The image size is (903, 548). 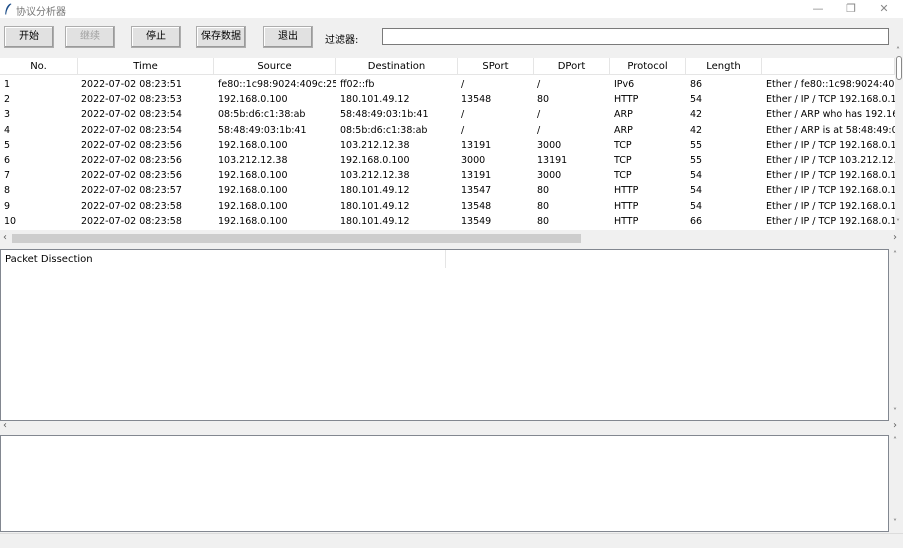 I want to click on column-header-info, so click(x=828, y=66).